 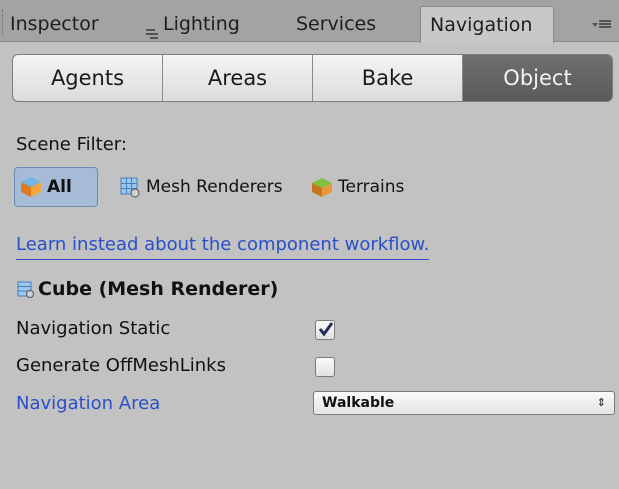 What do you see at coordinates (601, 23) in the screenshot?
I see `tab-options-menu-icon` at bounding box center [601, 23].